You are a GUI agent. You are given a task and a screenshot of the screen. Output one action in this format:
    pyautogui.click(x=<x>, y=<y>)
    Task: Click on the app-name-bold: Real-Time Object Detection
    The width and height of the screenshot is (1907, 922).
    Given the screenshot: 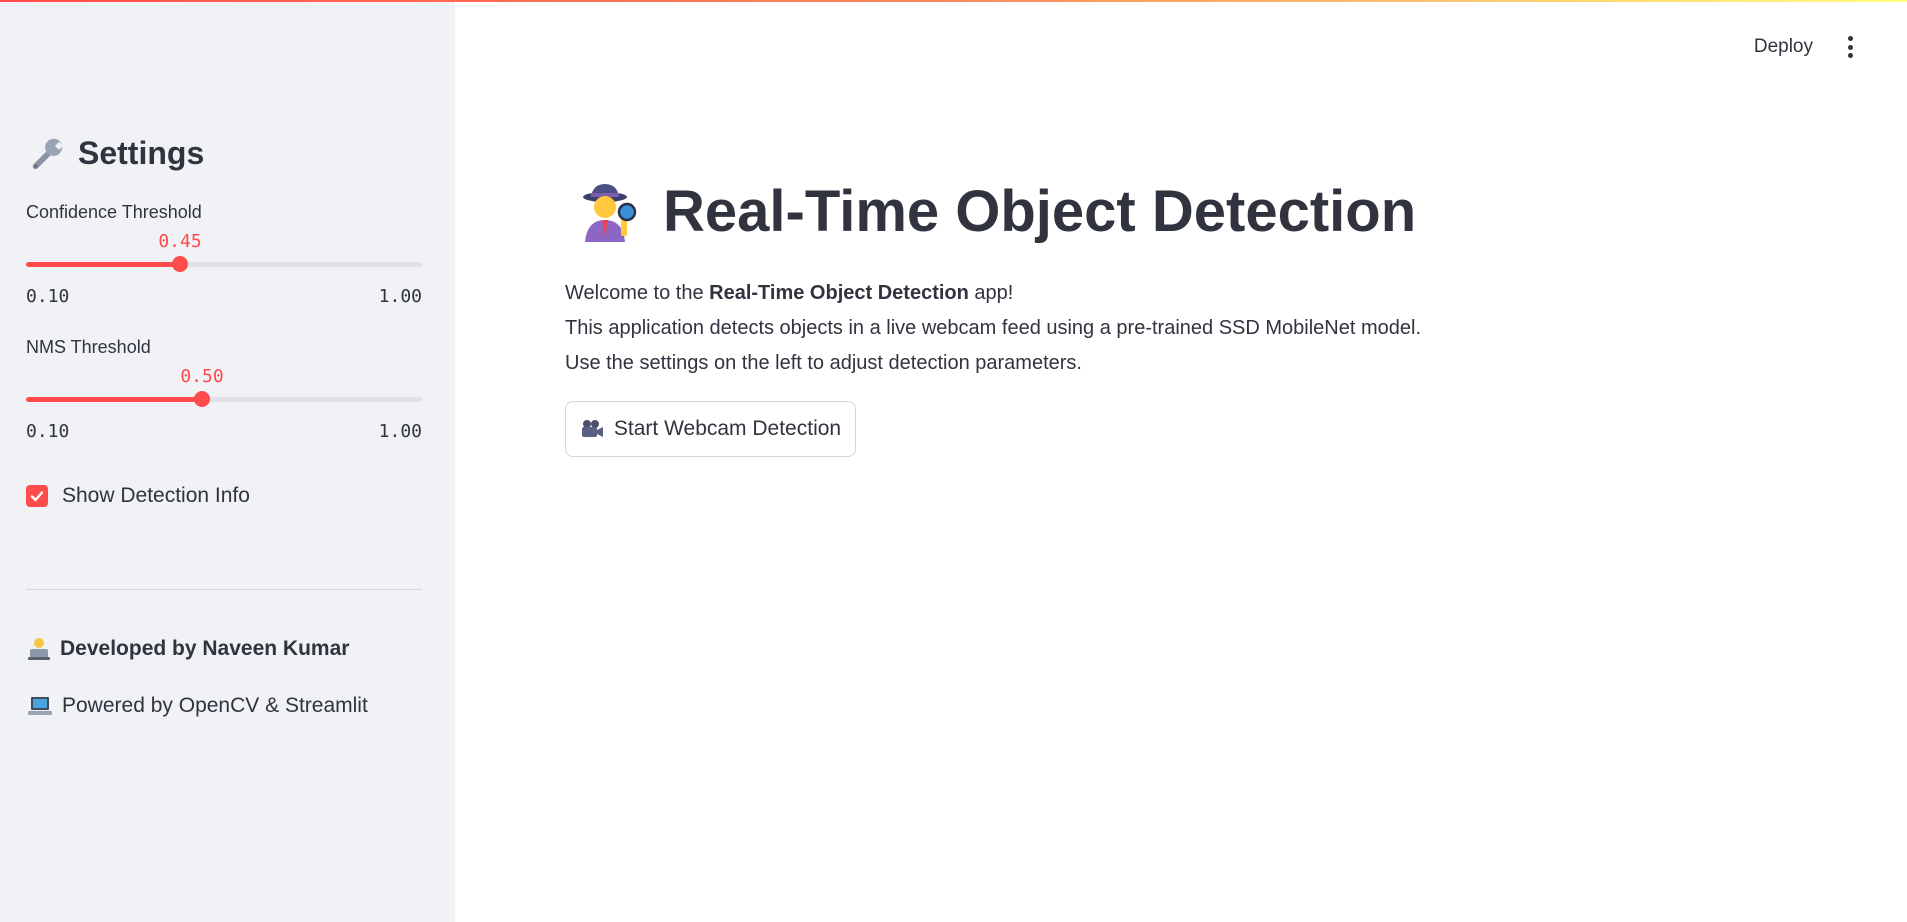 What is the action you would take?
    pyautogui.click(x=839, y=293)
    